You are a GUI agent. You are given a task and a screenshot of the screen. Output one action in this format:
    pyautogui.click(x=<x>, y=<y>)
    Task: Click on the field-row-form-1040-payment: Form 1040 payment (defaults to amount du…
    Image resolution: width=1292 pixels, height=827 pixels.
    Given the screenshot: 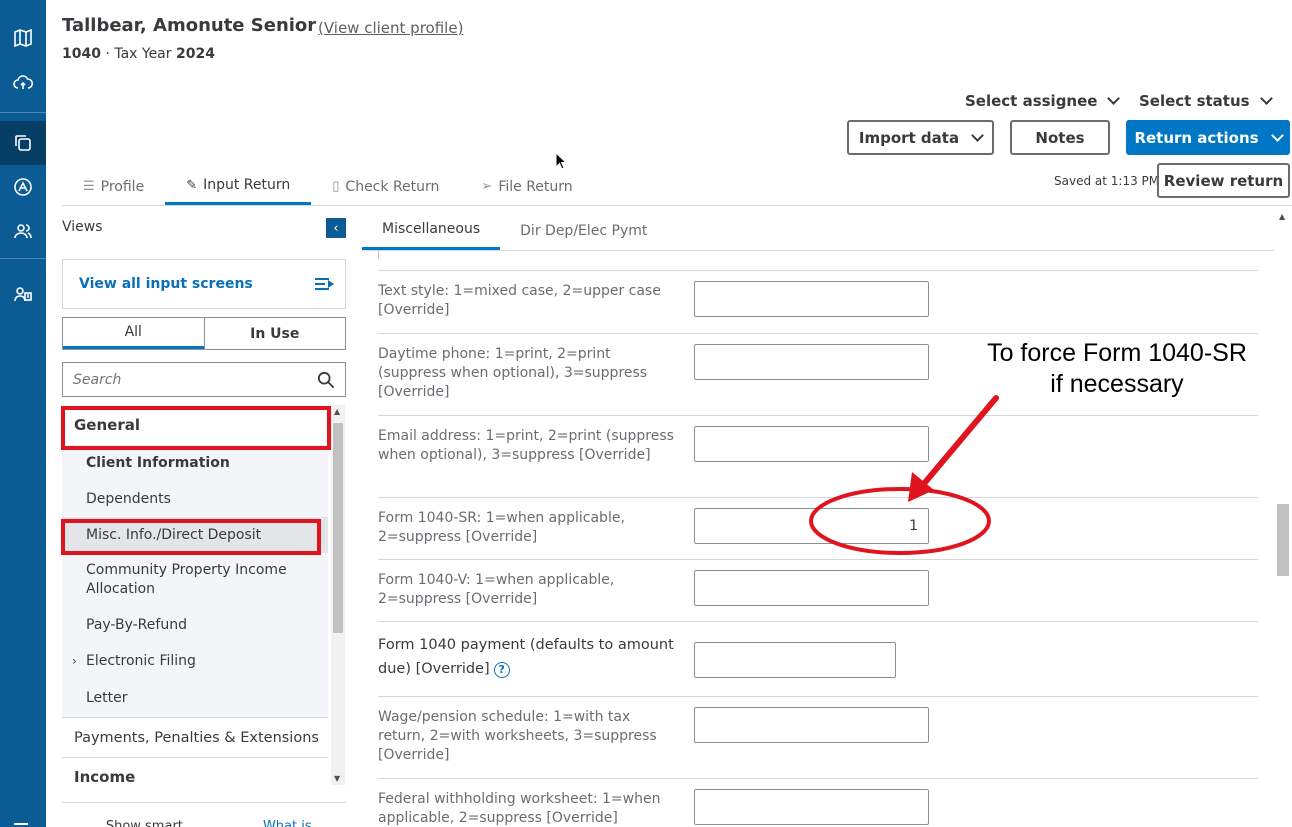 What is the action you would take?
    pyautogui.click(x=818, y=658)
    